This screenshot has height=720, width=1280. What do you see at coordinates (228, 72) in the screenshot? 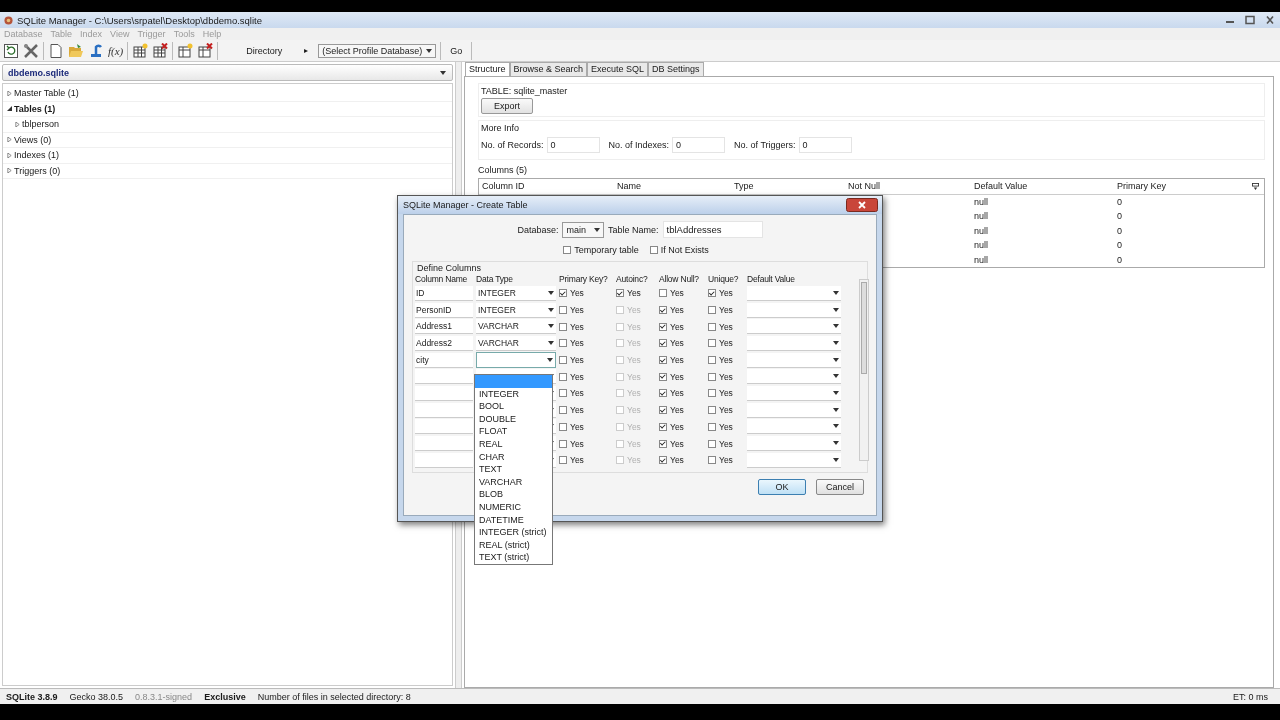
I see `database-select: dbdemo.sqlite` at bounding box center [228, 72].